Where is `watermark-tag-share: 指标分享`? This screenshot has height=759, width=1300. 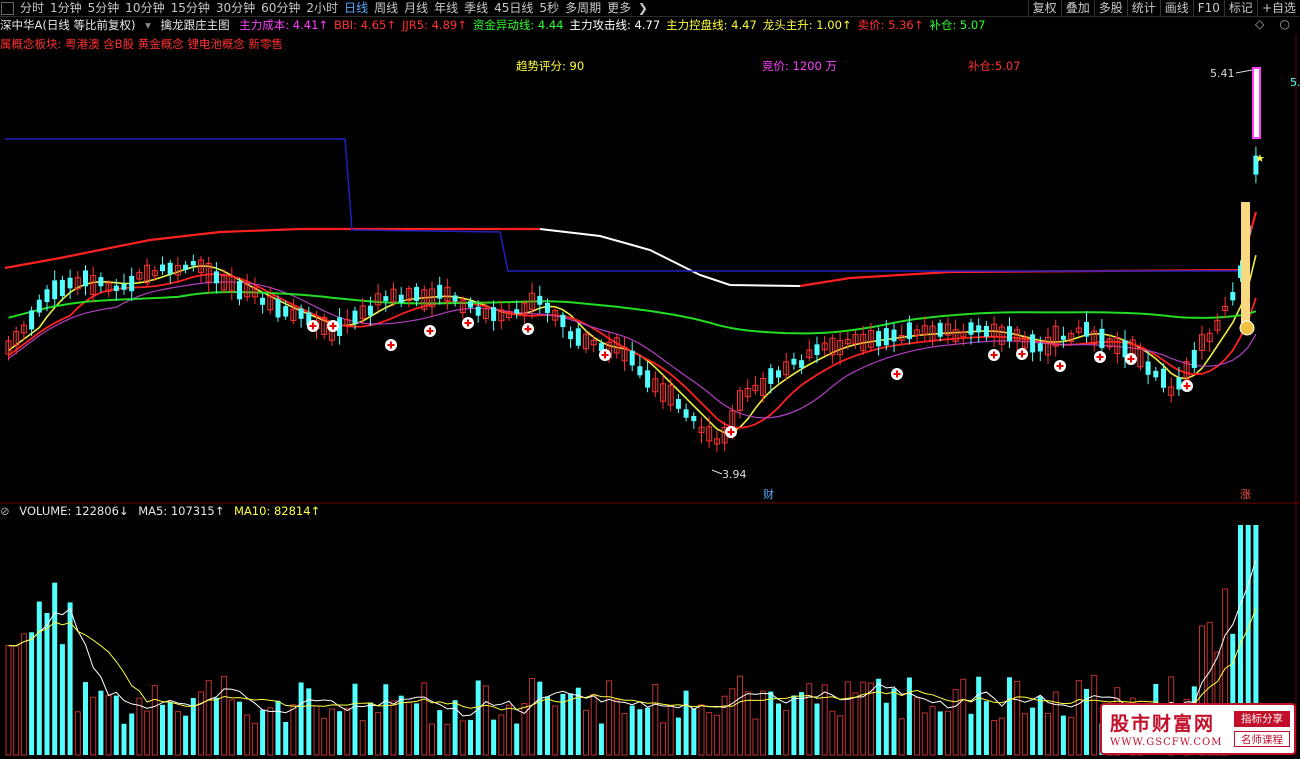 watermark-tag-share: 指标分享 is located at coordinates (1262, 719).